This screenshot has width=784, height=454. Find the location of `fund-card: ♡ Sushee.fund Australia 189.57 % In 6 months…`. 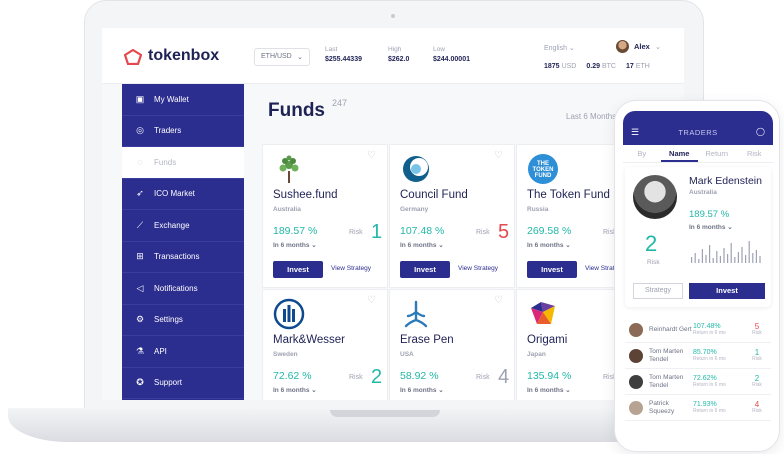

fund-card: ♡ Sushee.fund Australia 189.57 % In 6 months… is located at coordinates (325, 216).